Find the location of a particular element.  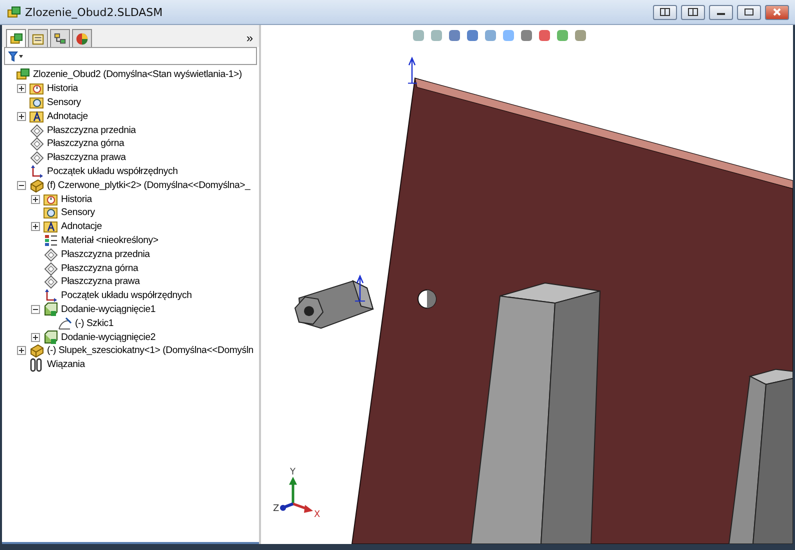

tree-item: Zlozenie_Obud2 (Domyślna<Stan wyświetlania-1>) is located at coordinates (137, 74).